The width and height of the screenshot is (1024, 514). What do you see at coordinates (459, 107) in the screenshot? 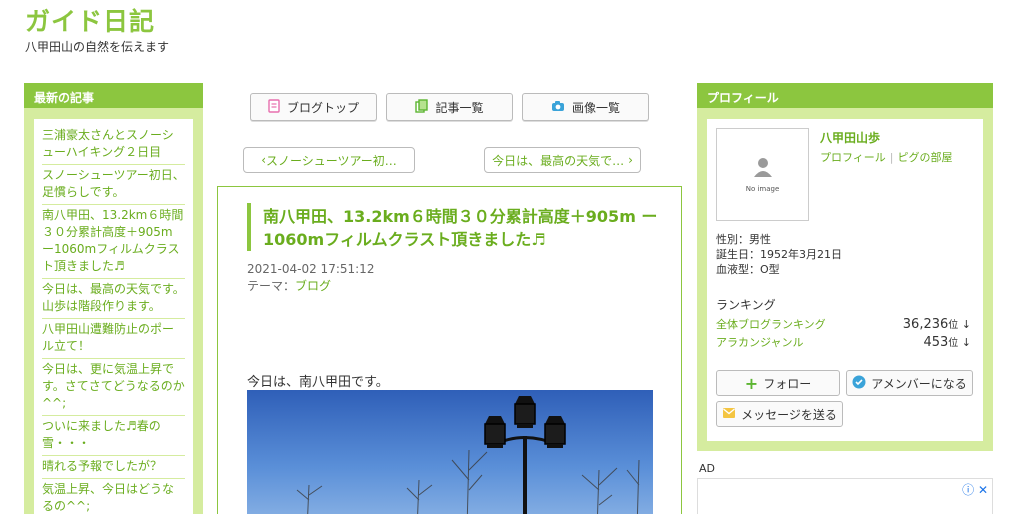
I see `article-list-label: 記事一覧` at bounding box center [459, 107].